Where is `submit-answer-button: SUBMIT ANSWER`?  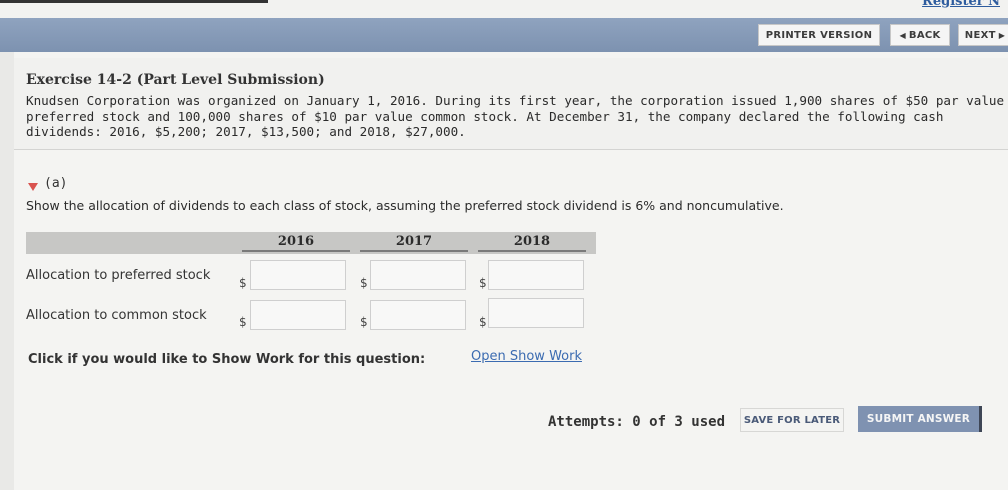 submit-answer-button: SUBMIT ANSWER is located at coordinates (920, 419).